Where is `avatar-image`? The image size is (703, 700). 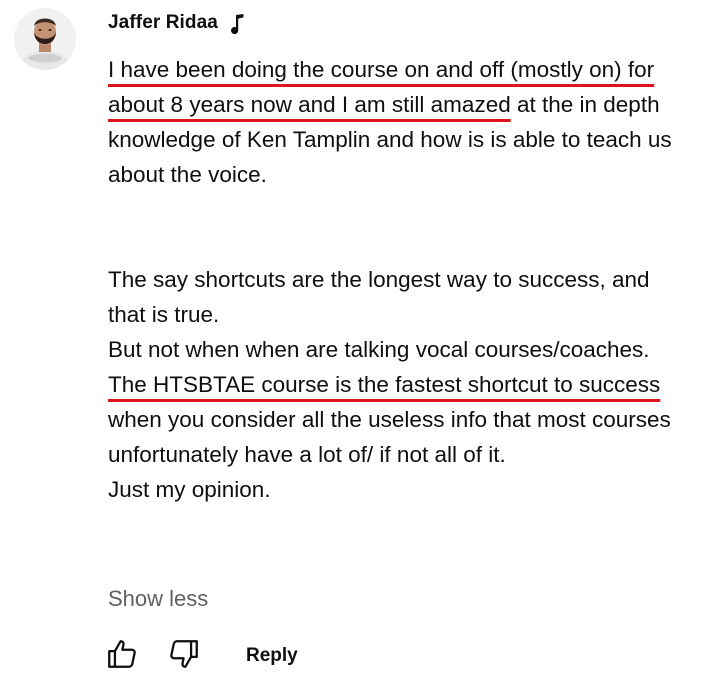 avatar-image is located at coordinates (45, 39).